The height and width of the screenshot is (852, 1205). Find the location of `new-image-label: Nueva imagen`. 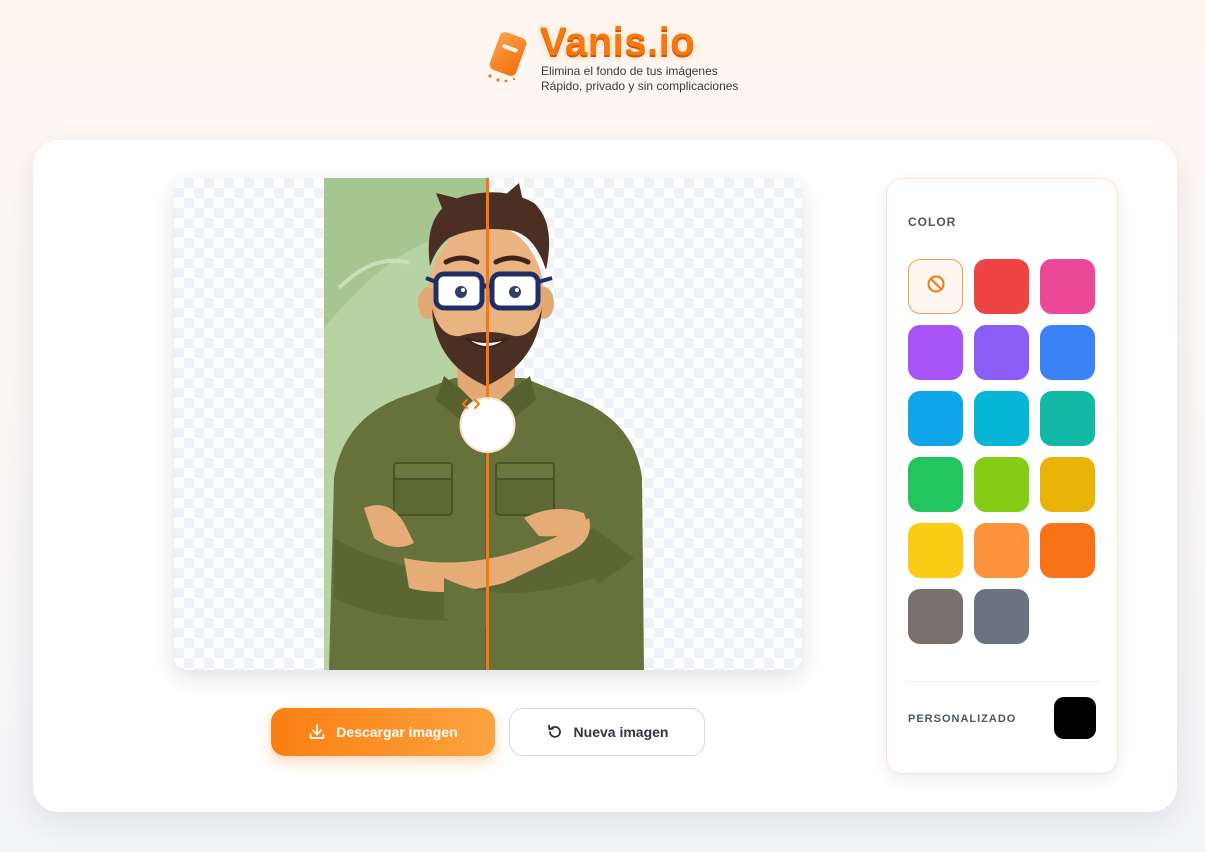

new-image-label: Nueva imagen is located at coordinates (621, 732).